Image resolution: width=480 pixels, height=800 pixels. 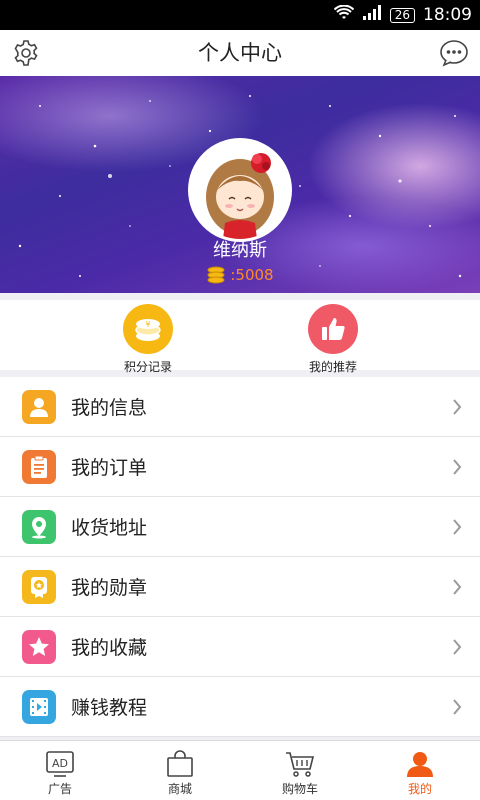 I want to click on wifi-icon, so click(x=343, y=14).